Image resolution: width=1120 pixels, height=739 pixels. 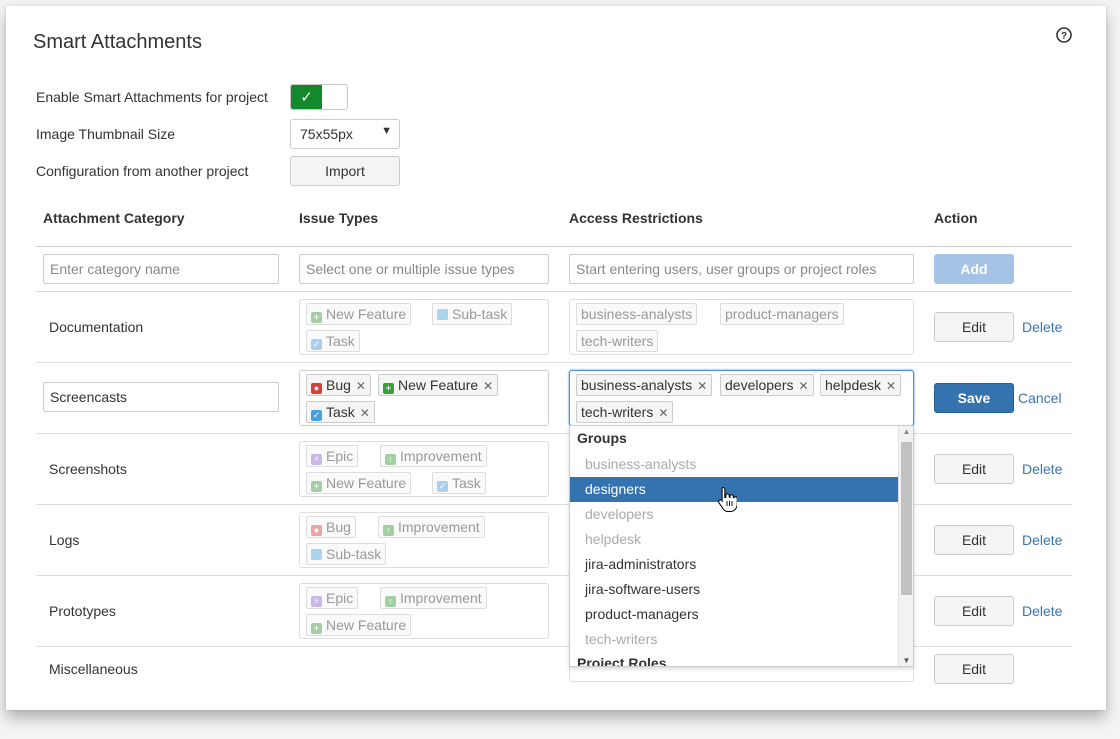 What do you see at coordinates (625, 412) in the screenshot?
I see `tag-tech-writers: tech-writers ✕` at bounding box center [625, 412].